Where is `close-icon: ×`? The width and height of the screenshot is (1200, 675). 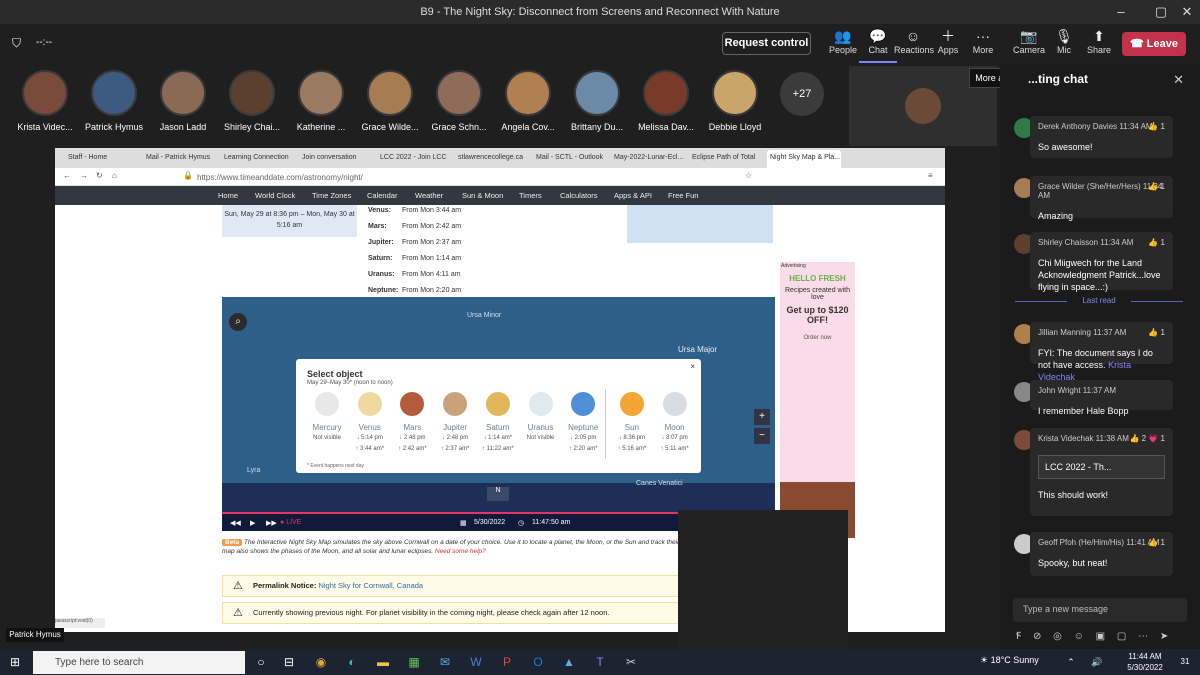 close-icon: × is located at coordinates (692, 366).